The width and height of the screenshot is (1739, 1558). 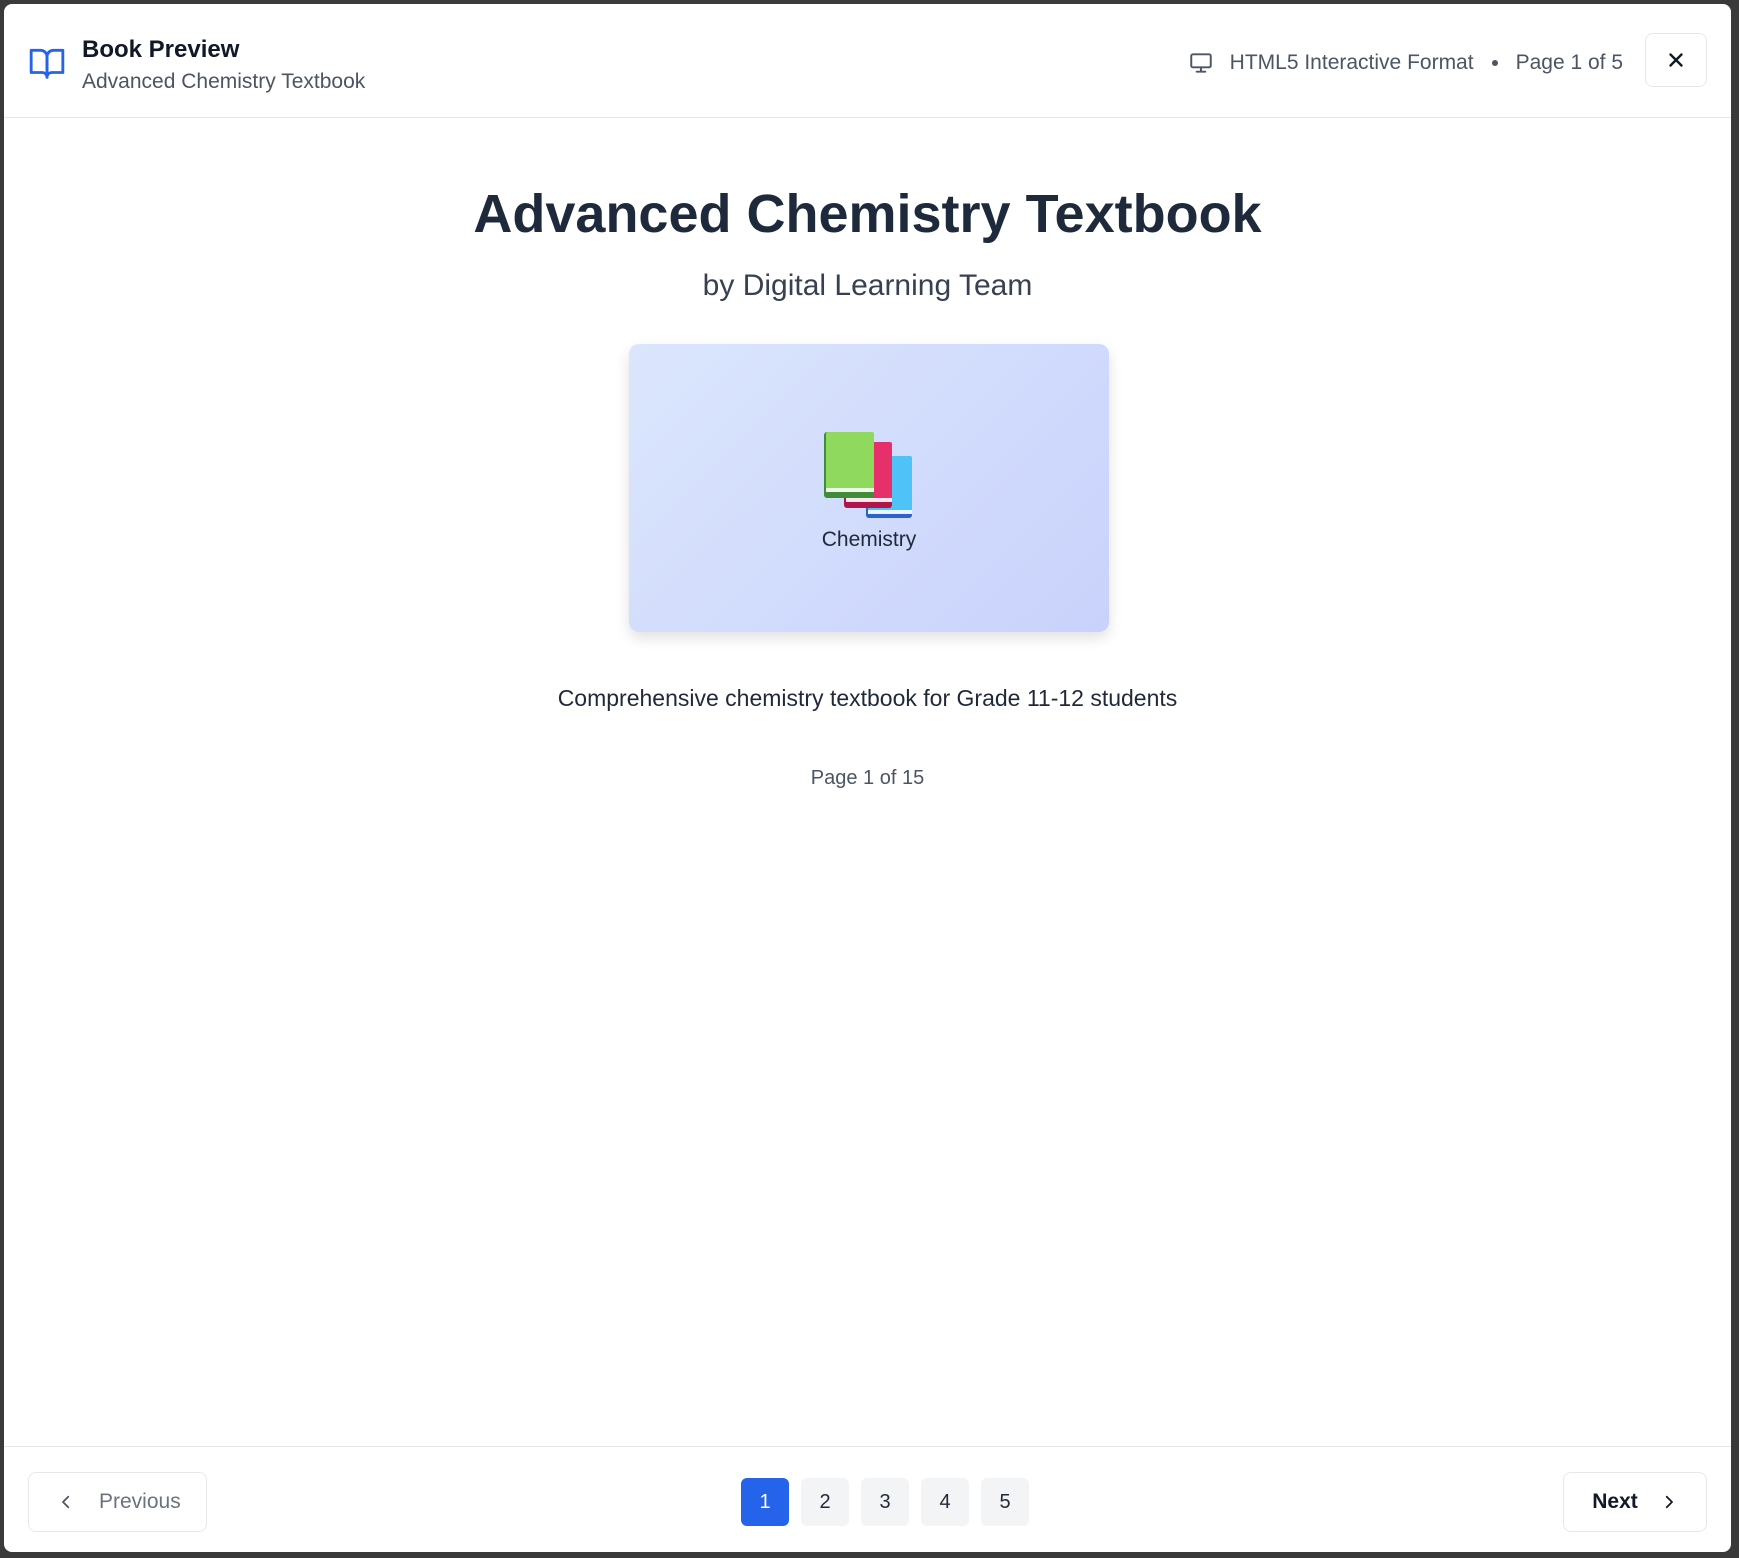 I want to click on chevron-right-icon, so click(x=1669, y=1502).